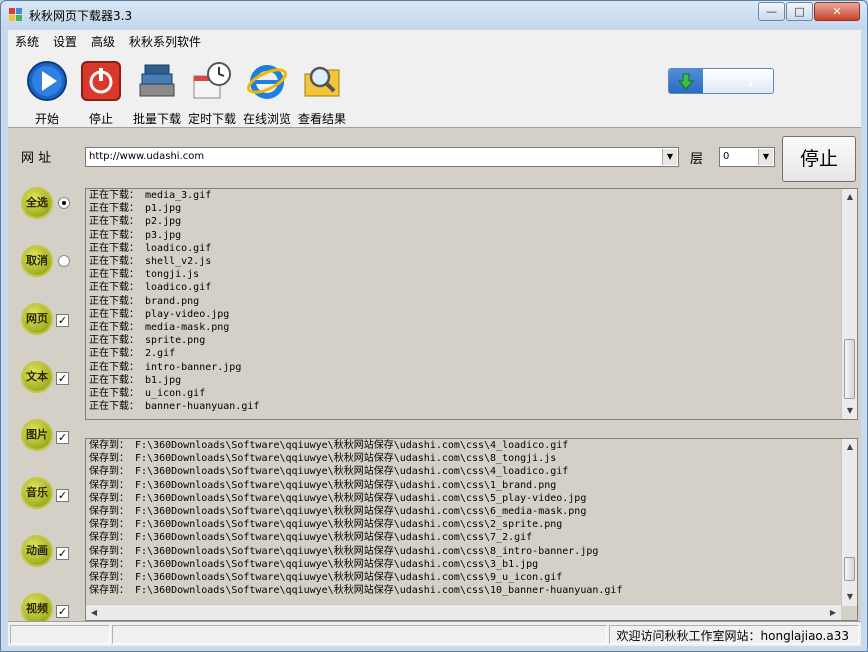 The height and width of the screenshot is (652, 868). What do you see at coordinates (147, 394) in the screenshot?
I see `log-line: 正在下载： u_icon.gif` at bounding box center [147, 394].